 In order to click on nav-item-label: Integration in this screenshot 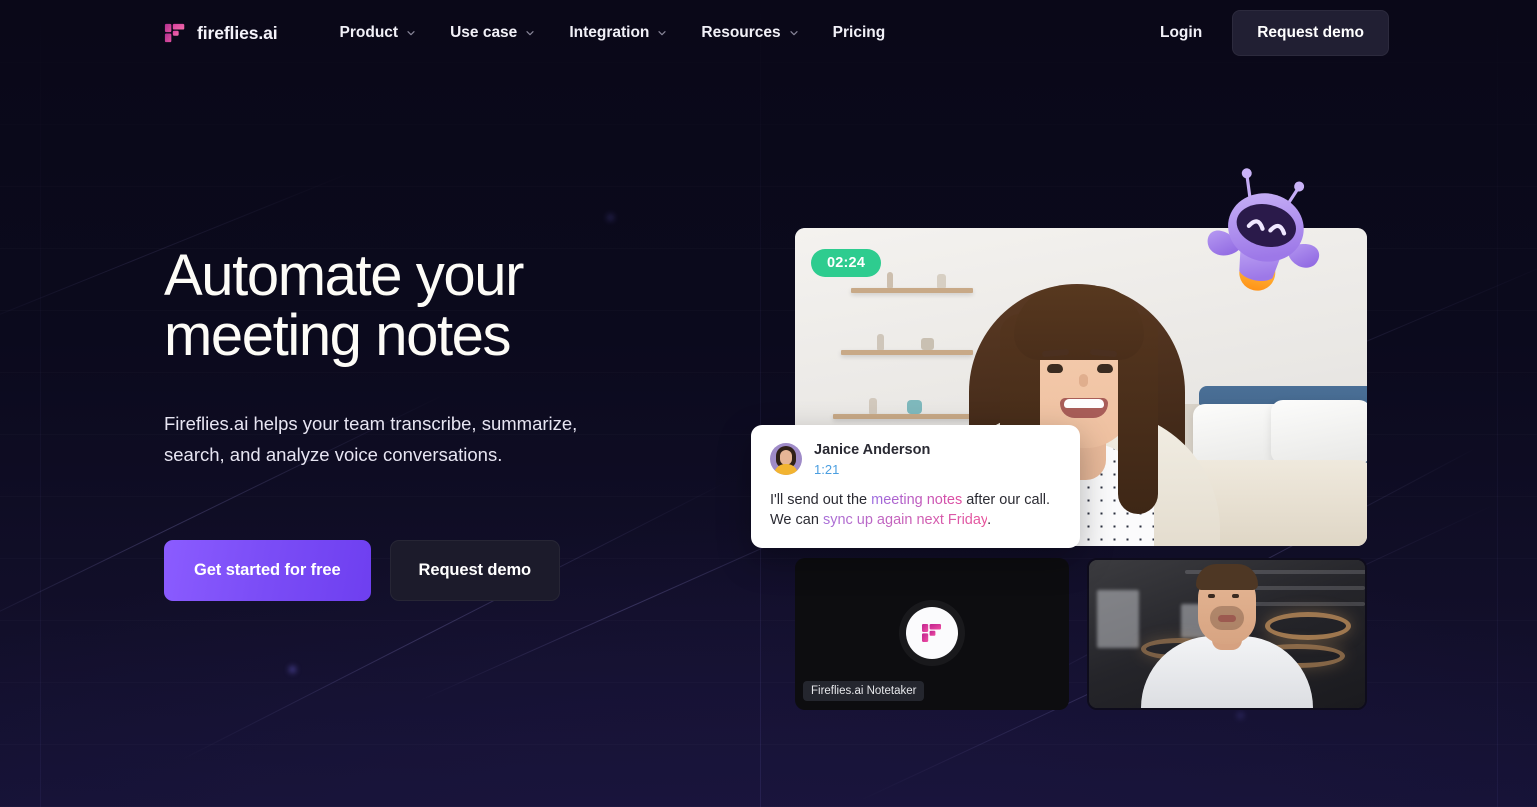, I will do `click(609, 32)`.